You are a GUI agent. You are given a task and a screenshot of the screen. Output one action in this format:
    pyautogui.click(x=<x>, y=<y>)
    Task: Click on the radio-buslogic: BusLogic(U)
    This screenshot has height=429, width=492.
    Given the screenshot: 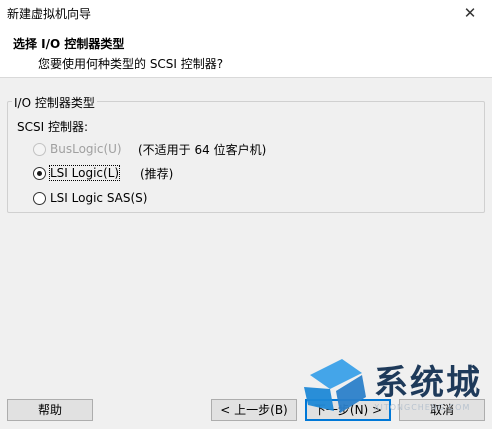 What is the action you would take?
    pyautogui.click(x=77, y=149)
    